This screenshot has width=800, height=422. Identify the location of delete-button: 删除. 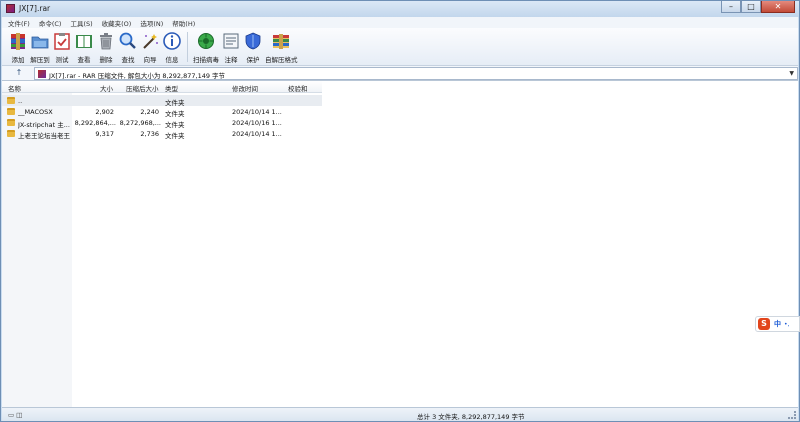
(106, 47).